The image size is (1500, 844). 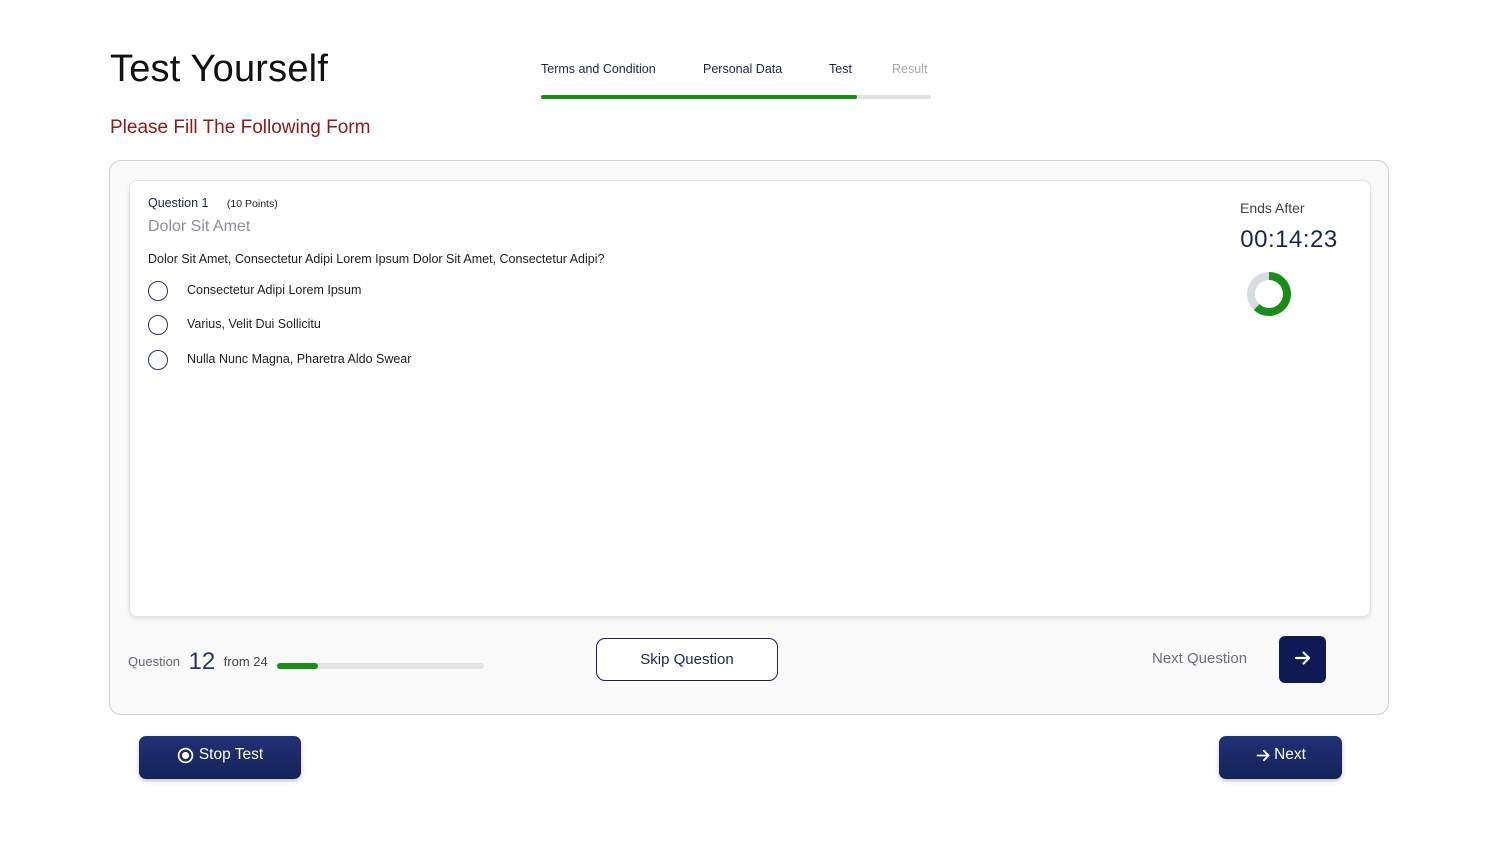 I want to click on stop-test-button: Stop Test, so click(x=220, y=757).